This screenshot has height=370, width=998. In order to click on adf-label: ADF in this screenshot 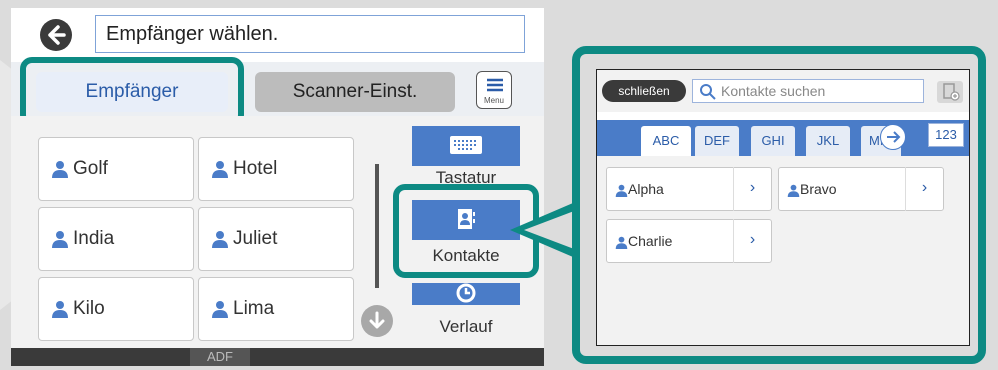, I will do `click(220, 357)`.